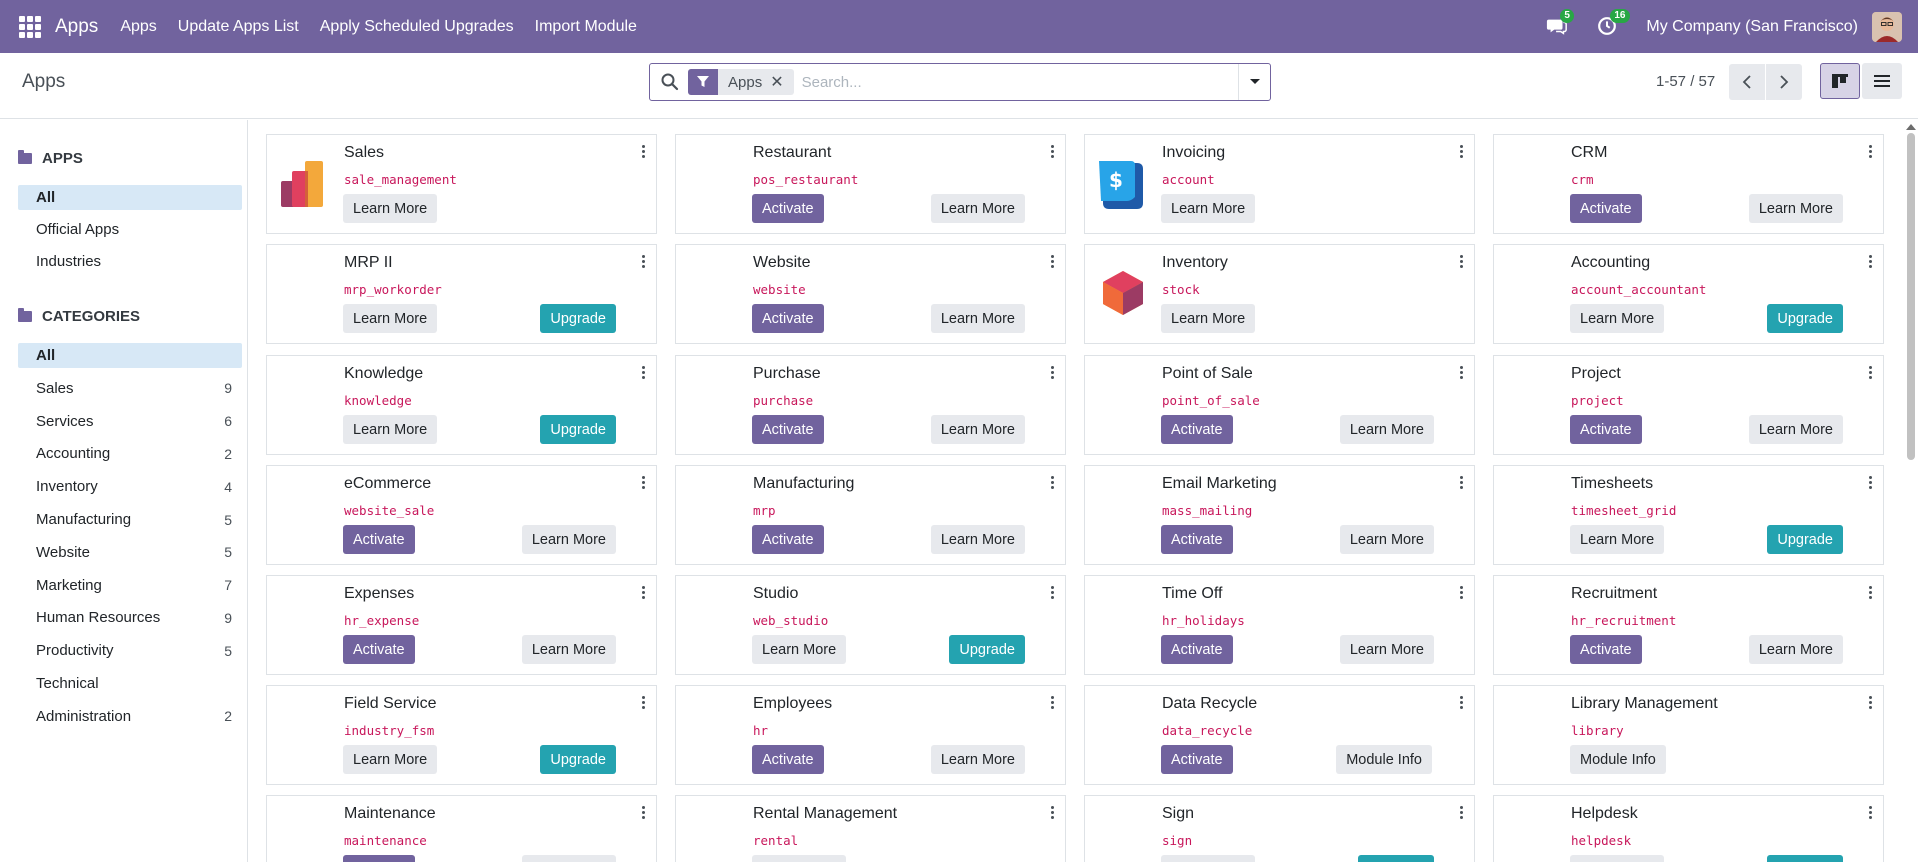 The height and width of the screenshot is (862, 1918). Describe the element at coordinates (870, 294) in the screenshot. I see `app-card-website: Website website Activate Learn More` at that location.